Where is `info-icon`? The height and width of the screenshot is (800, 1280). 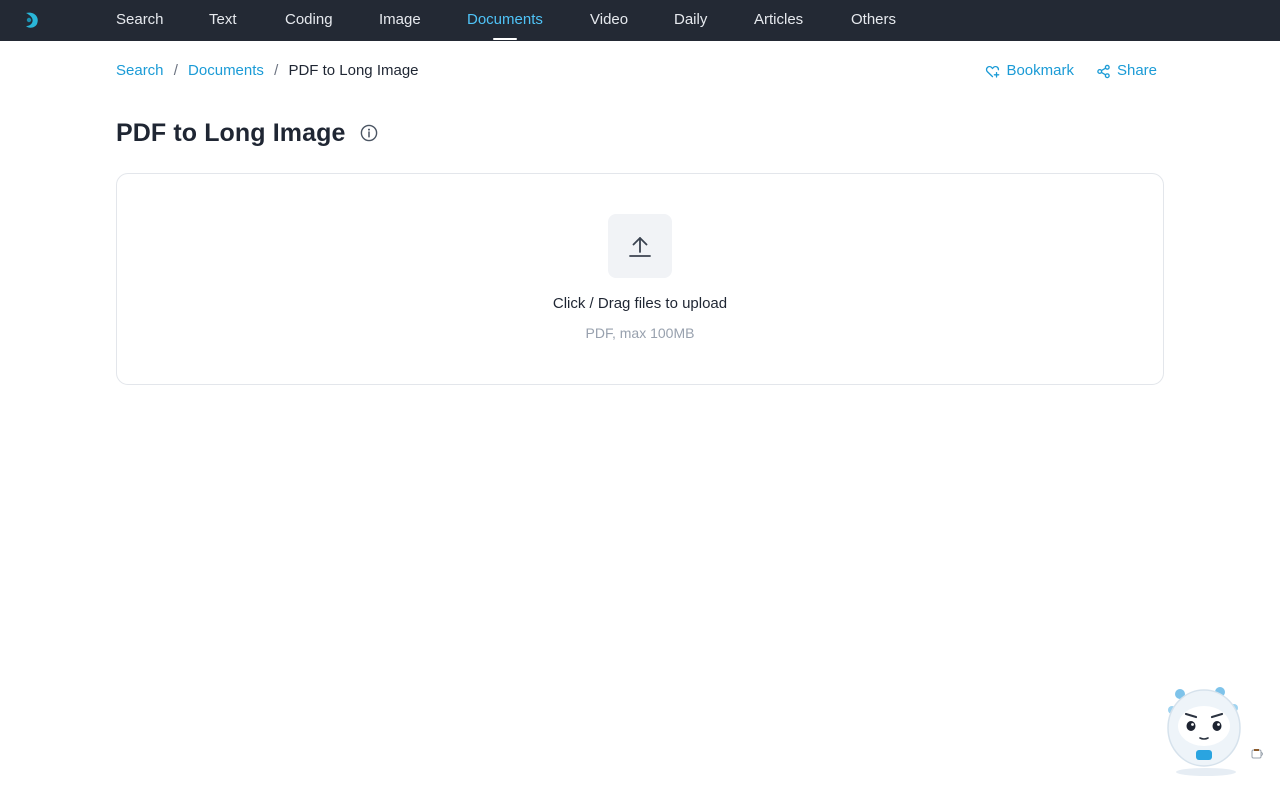 info-icon is located at coordinates (369, 133).